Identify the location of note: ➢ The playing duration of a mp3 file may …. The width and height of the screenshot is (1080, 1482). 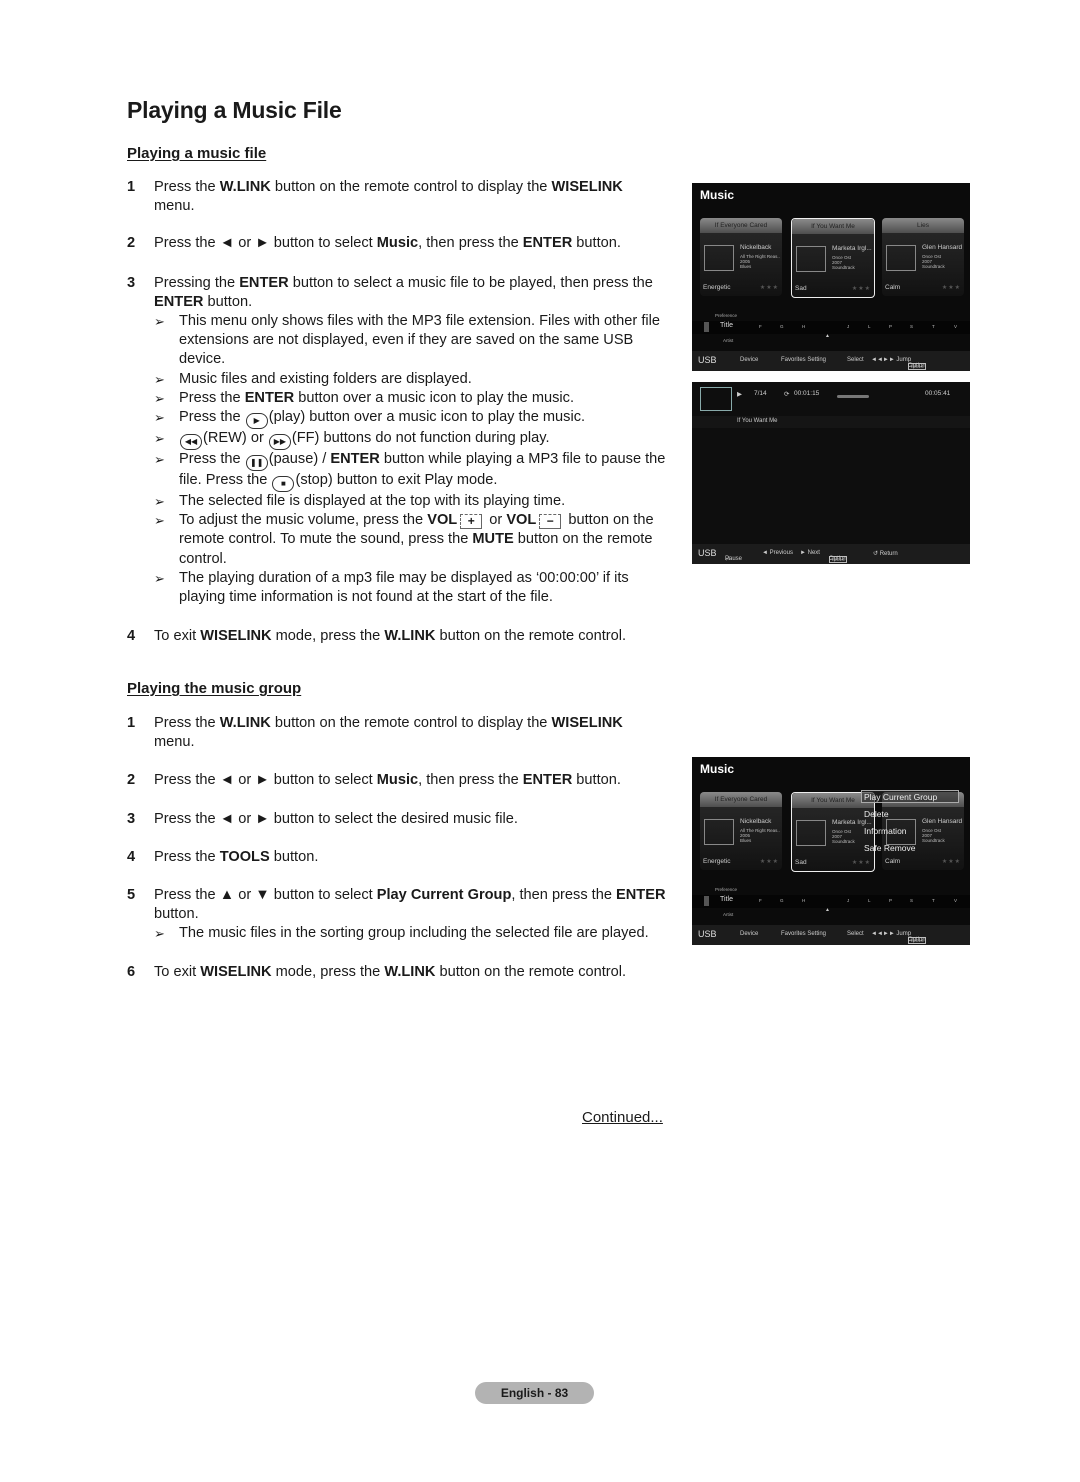
(391, 587).